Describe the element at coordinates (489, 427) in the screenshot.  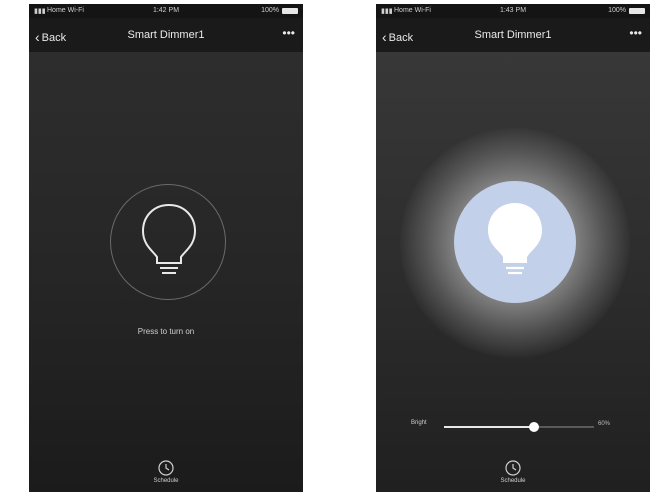
I see `slider-fill` at that location.